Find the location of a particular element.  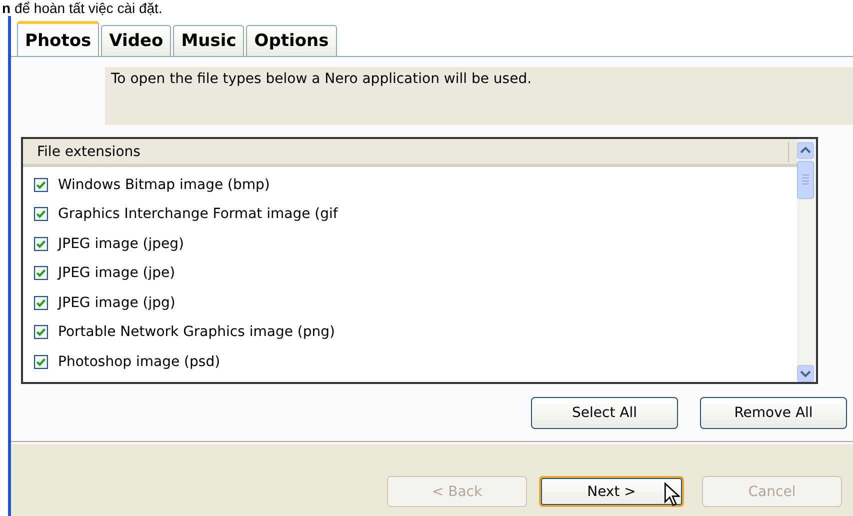

column-header-text: File extensions is located at coordinates (89, 152).